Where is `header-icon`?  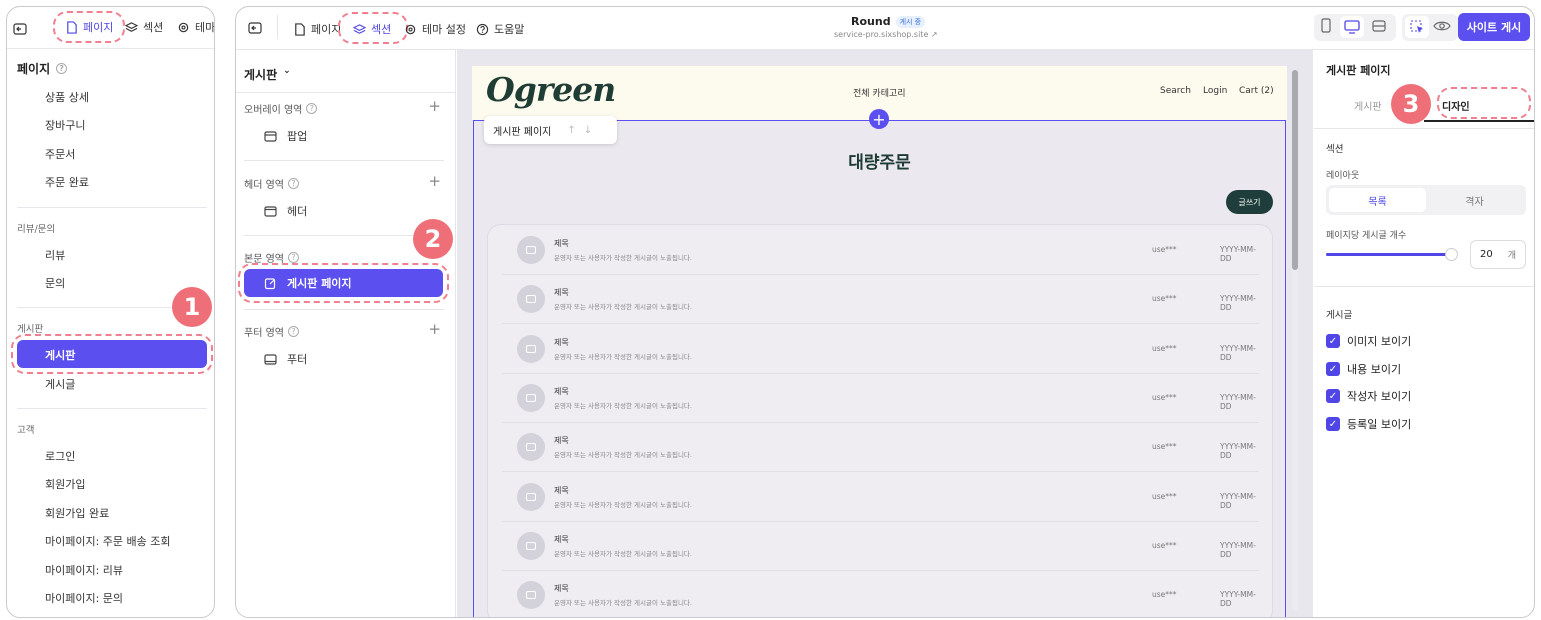 header-icon is located at coordinates (270, 211).